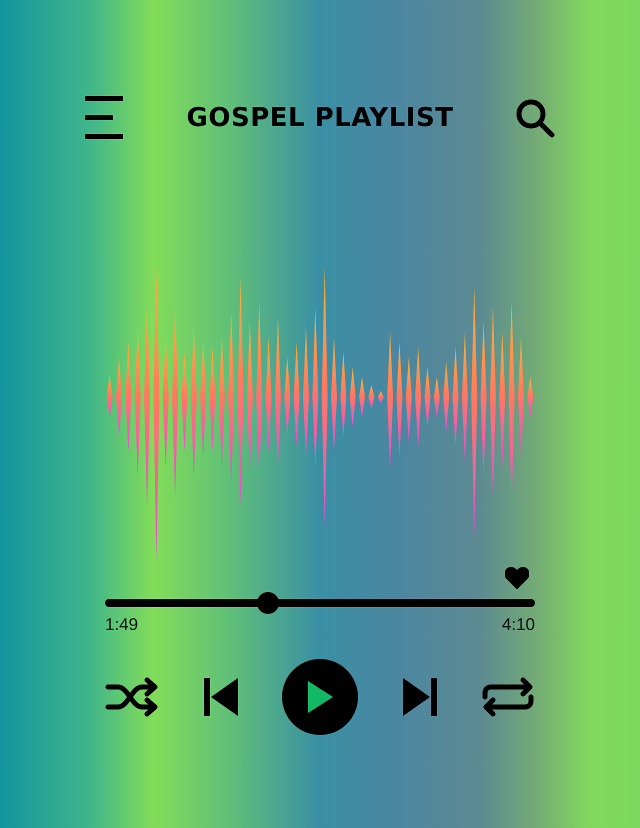 The height and width of the screenshot is (828, 640). I want to click on like-button, so click(517, 578).